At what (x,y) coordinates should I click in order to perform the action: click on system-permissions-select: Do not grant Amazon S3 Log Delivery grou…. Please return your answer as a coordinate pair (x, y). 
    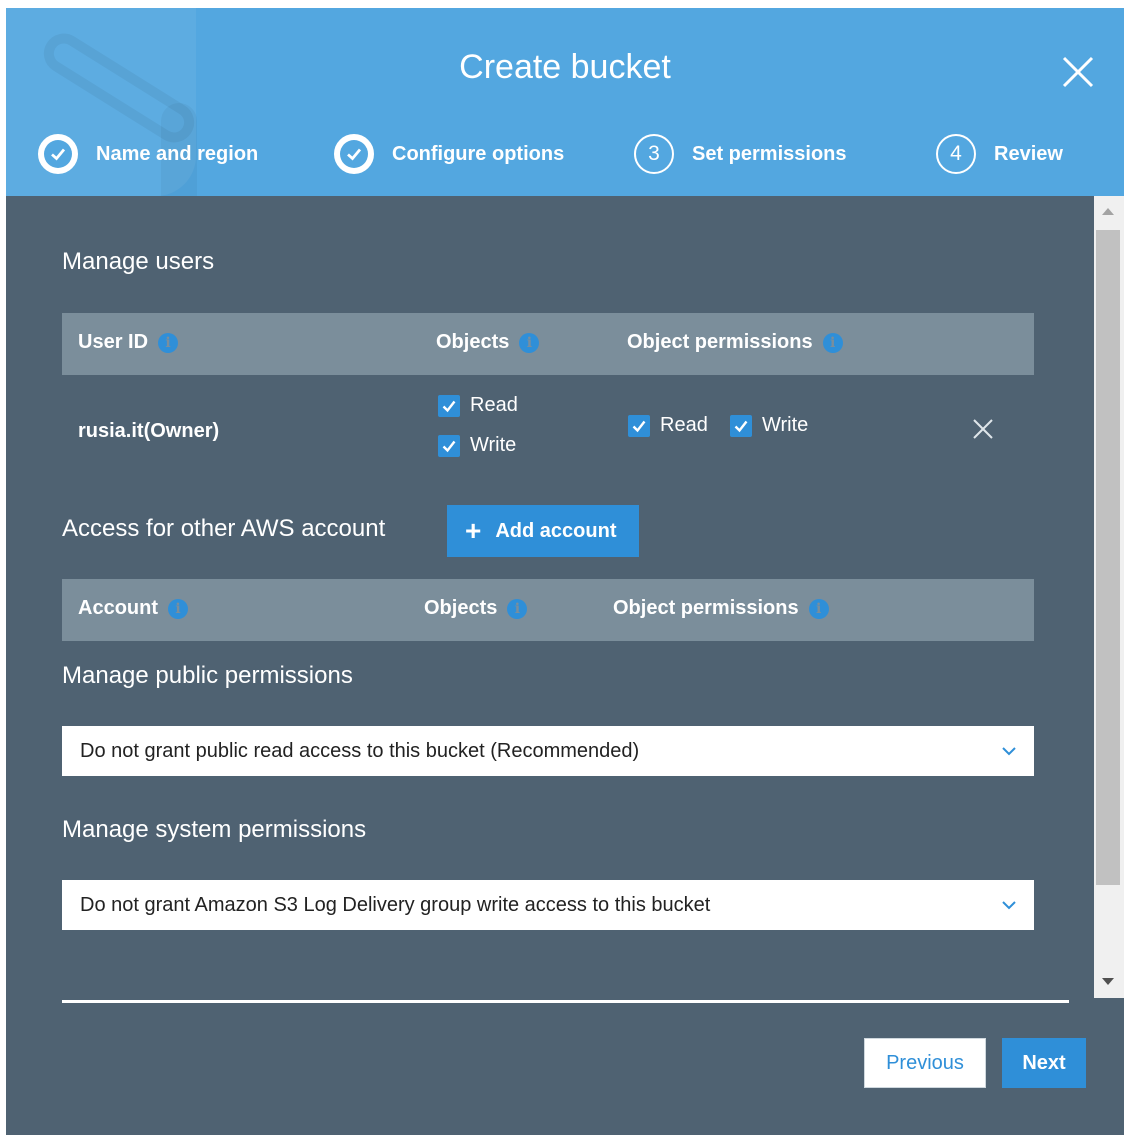
    Looking at the image, I should click on (548, 905).